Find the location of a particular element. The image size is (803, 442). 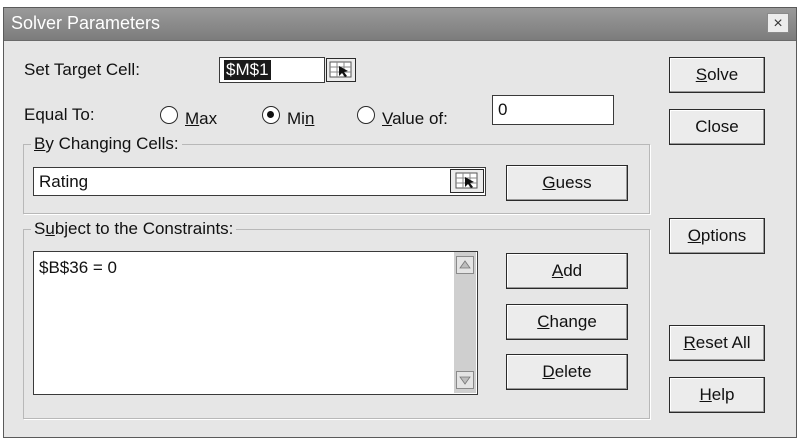

radio-min-label: Min is located at coordinates (301, 118).